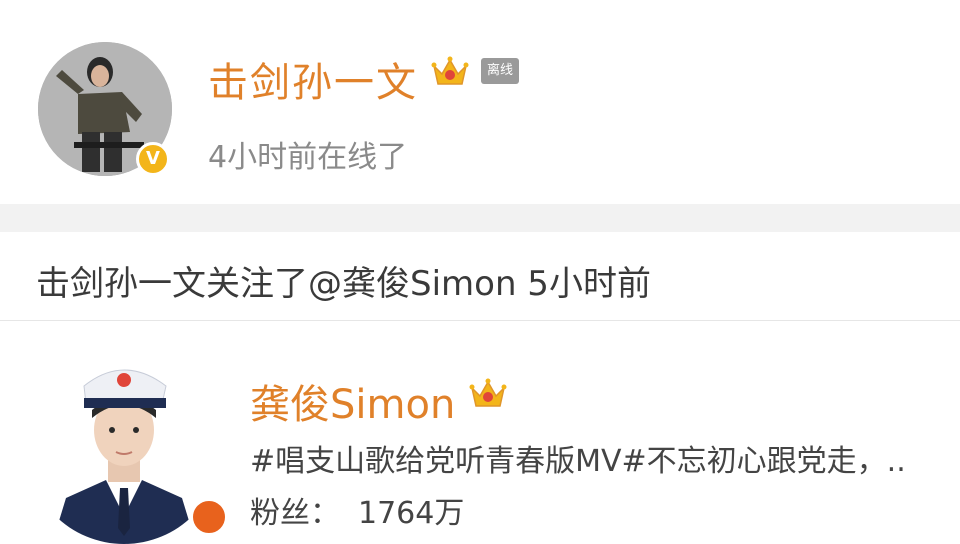 This screenshot has width=960, height=544. What do you see at coordinates (480, 320) in the screenshot?
I see `divider` at bounding box center [480, 320].